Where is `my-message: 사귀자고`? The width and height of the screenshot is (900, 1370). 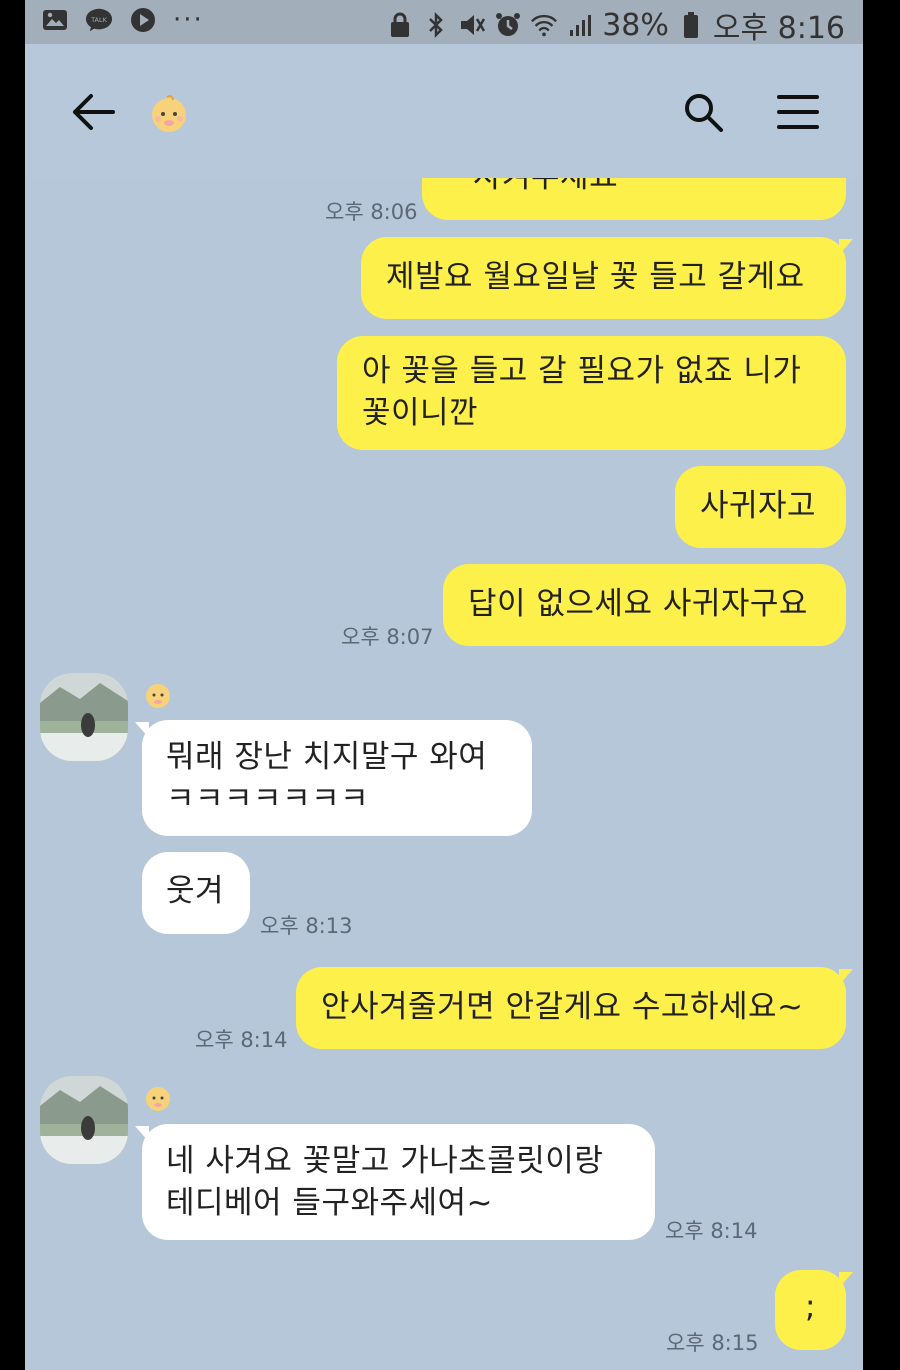 my-message: 사귀자고 is located at coordinates (760, 507).